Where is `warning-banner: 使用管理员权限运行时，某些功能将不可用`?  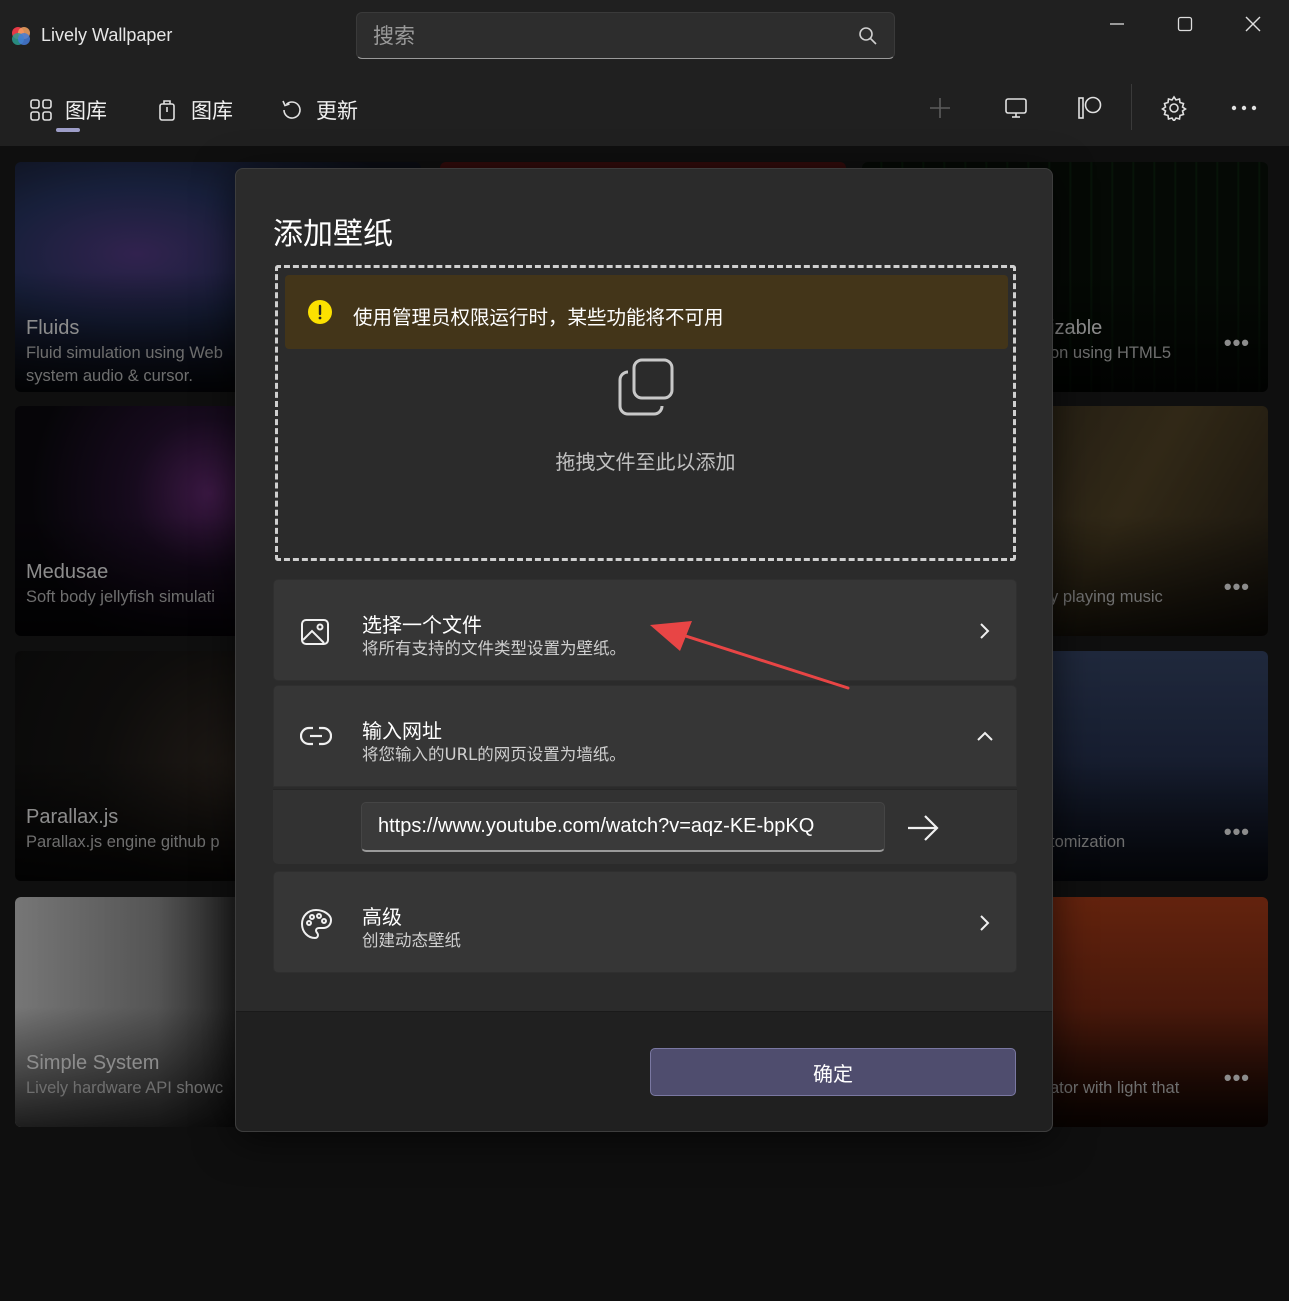 warning-banner: 使用管理员权限运行时，某些功能将不可用 is located at coordinates (646, 312).